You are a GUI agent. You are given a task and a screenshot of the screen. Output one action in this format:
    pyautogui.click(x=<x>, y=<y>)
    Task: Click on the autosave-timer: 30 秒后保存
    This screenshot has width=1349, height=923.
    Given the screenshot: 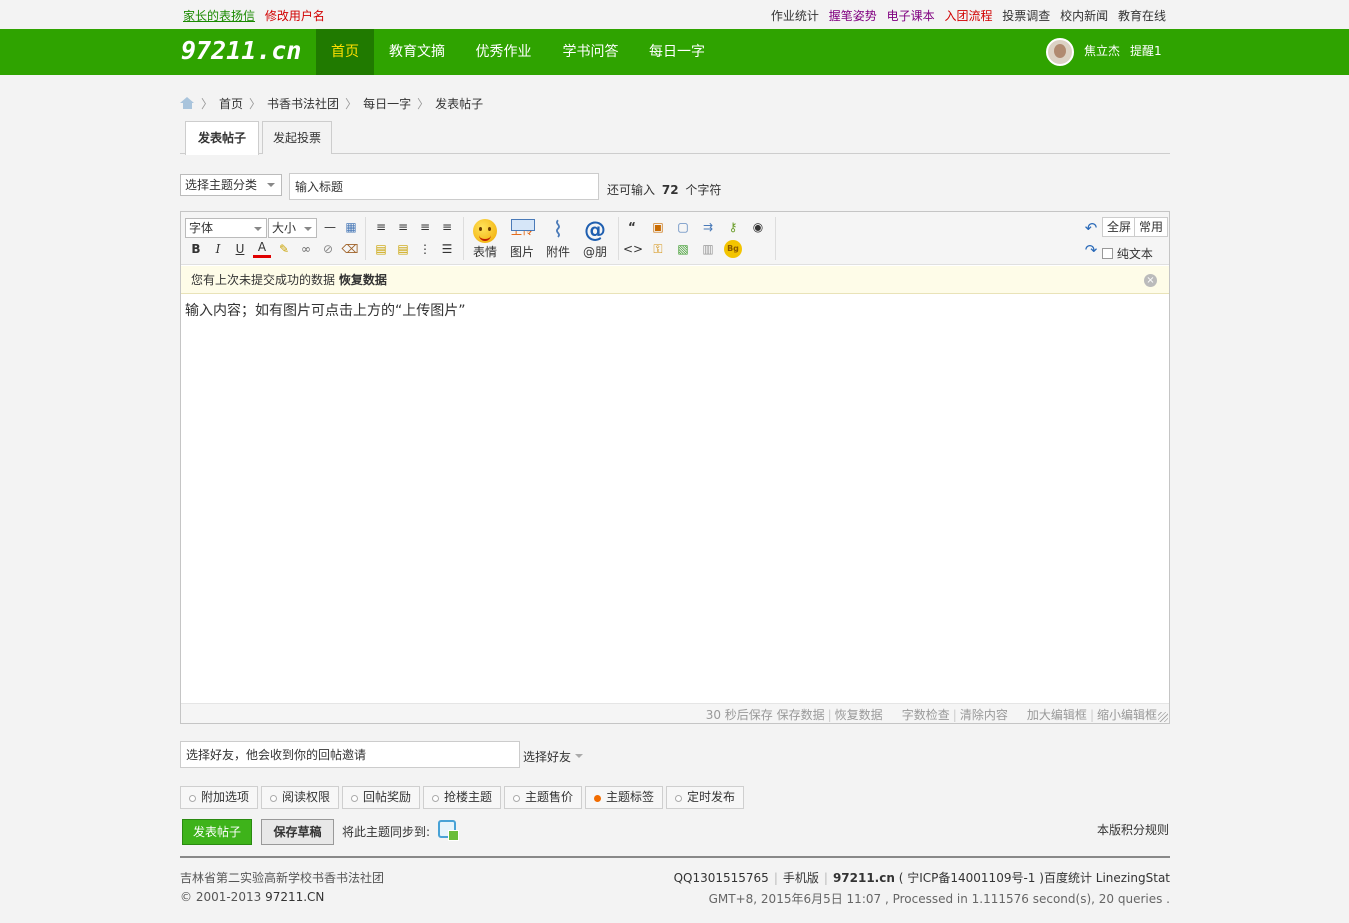 What is the action you would take?
    pyautogui.click(x=739, y=715)
    